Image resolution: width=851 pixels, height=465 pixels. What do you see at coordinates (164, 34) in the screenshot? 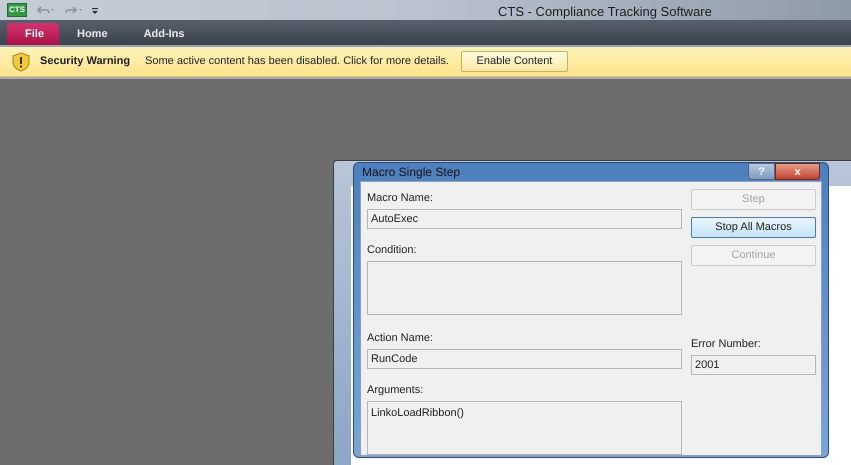
I see `ribbon-tab: Add-Ins` at bounding box center [164, 34].